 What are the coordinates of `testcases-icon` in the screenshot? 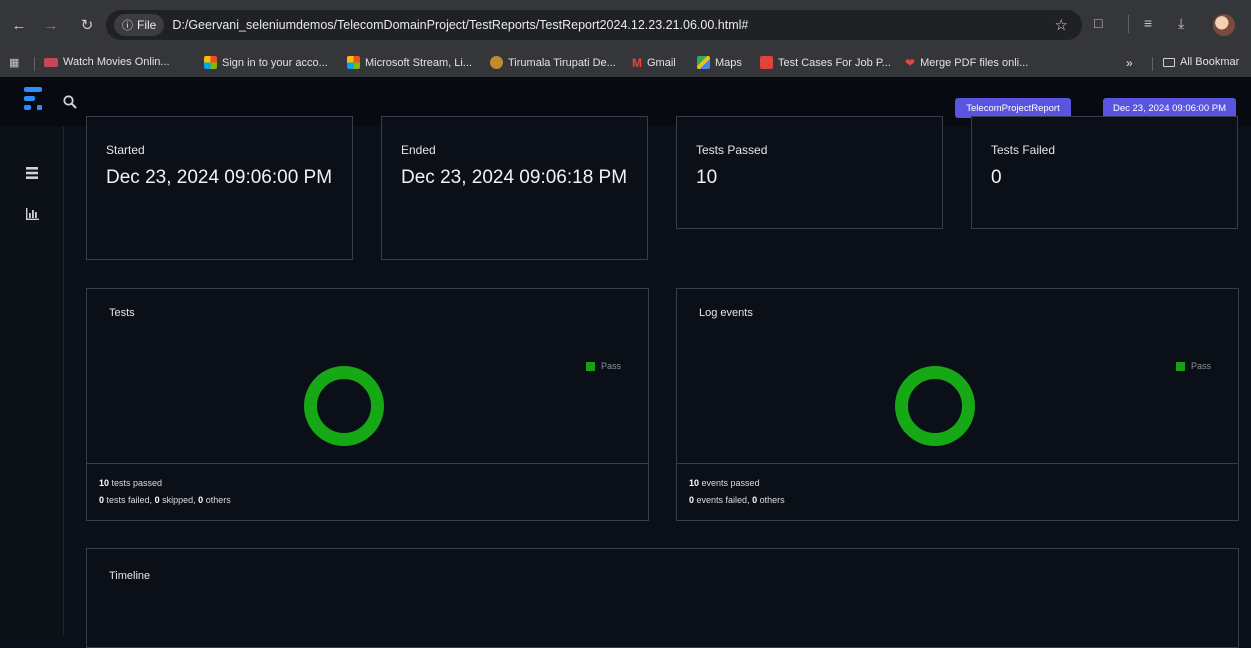 It's located at (766, 62).